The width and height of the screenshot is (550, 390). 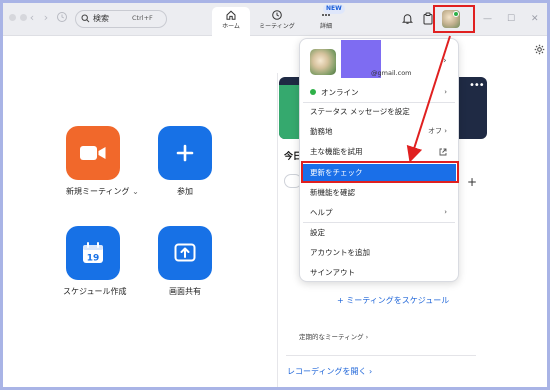 What do you see at coordinates (428, 99) in the screenshot?
I see `annotation-arrow` at bounding box center [428, 99].